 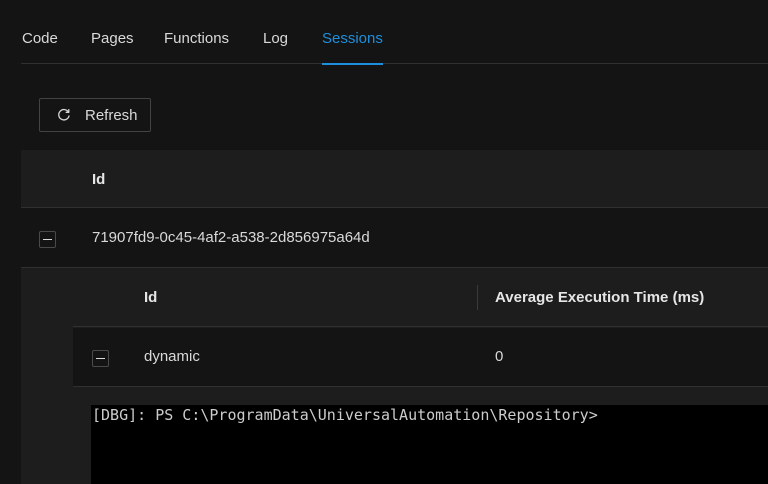 I want to click on tab-code: Code, so click(x=40, y=32).